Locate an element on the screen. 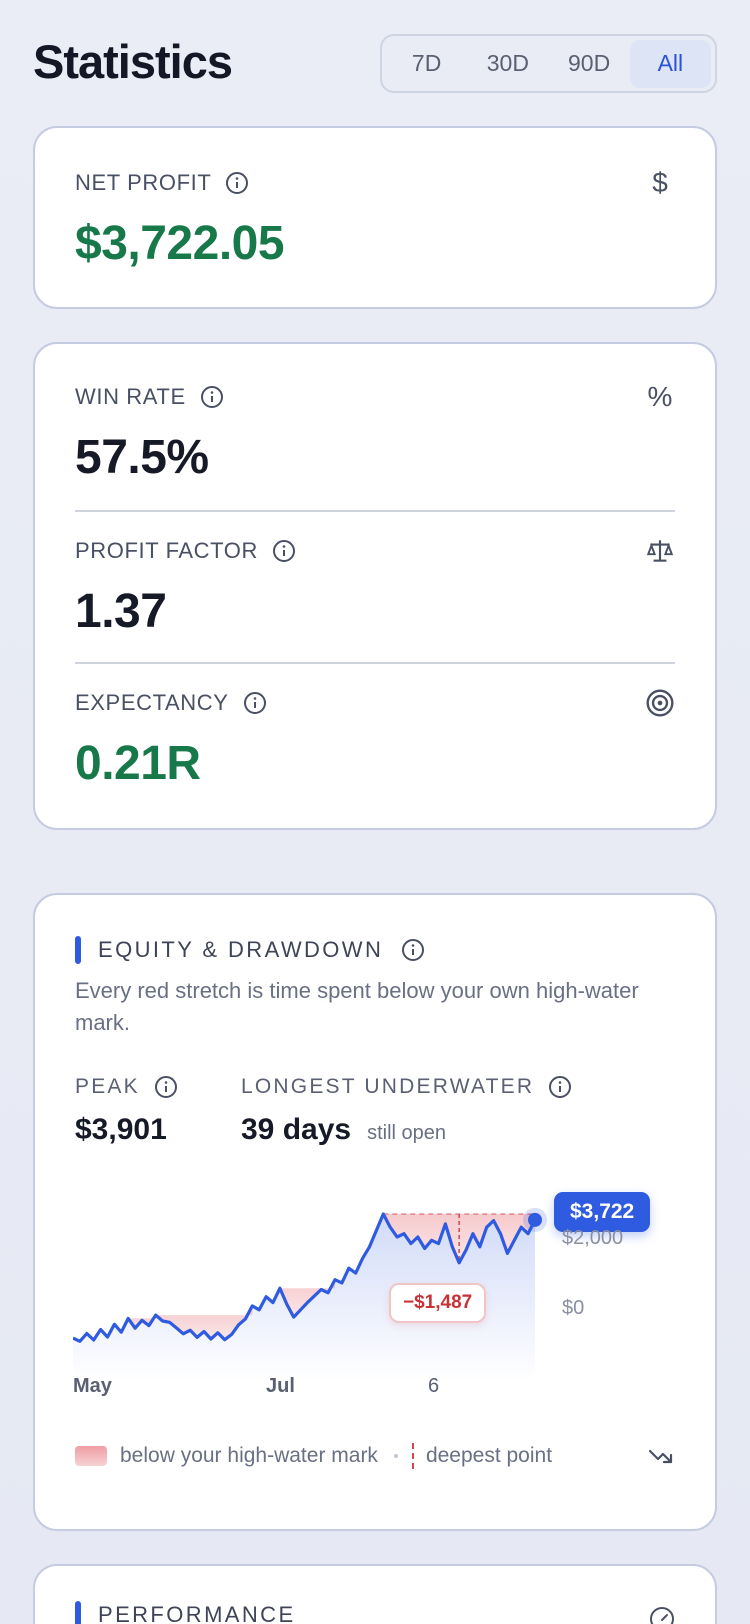 The image size is (750, 1624). x-tick-label: 6 is located at coordinates (434, 1386).